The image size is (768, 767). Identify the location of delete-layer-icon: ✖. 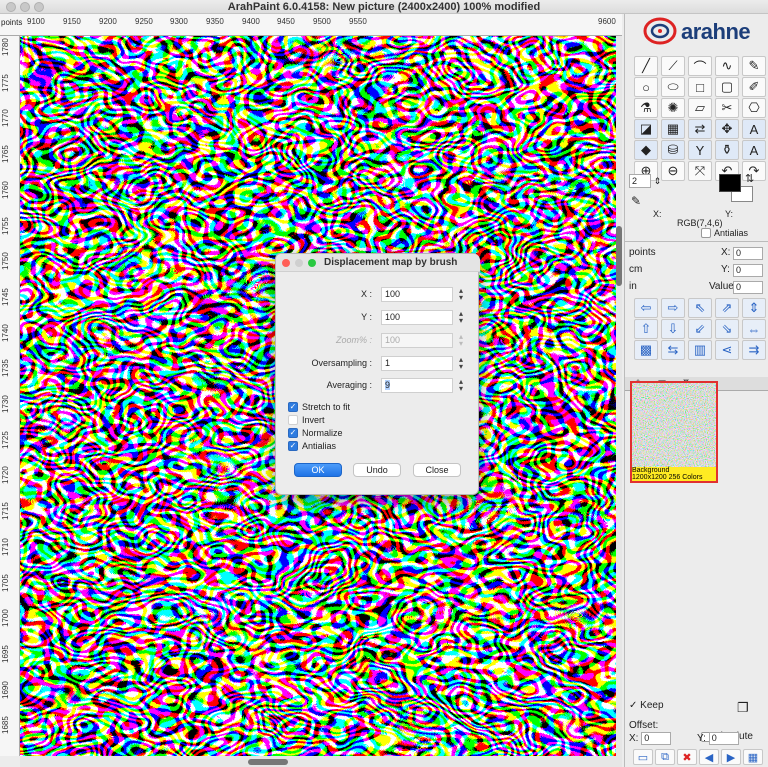
(687, 757).